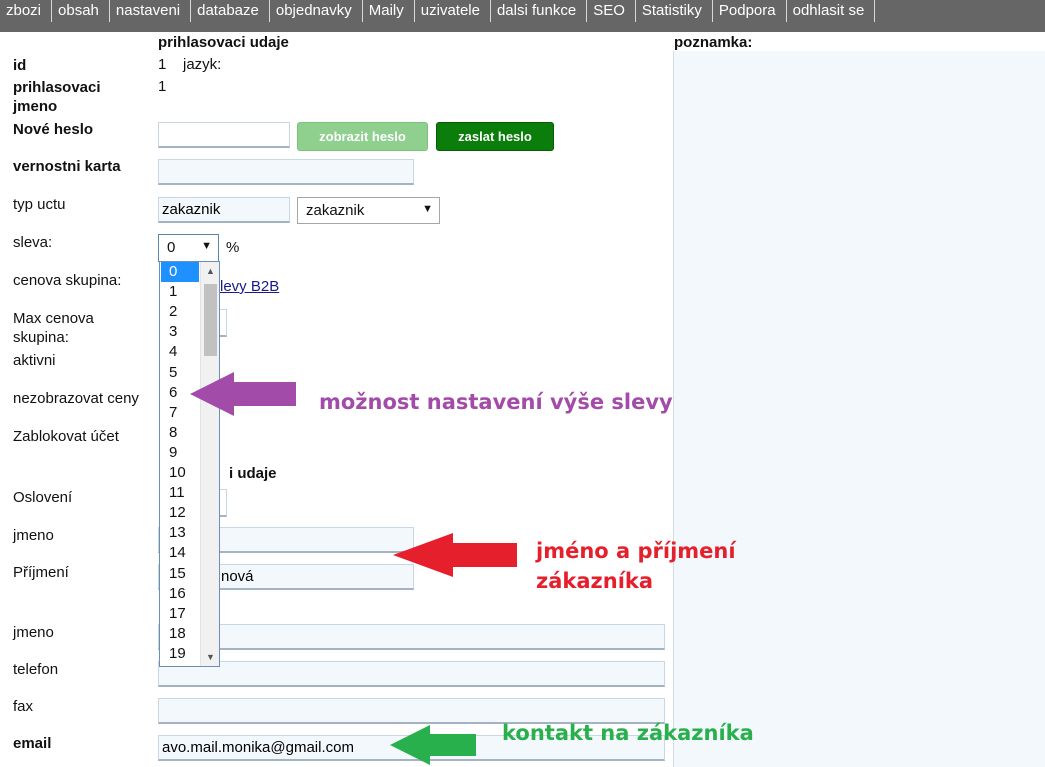 Image resolution: width=1045 pixels, height=767 pixels. Describe the element at coordinates (41, 572) in the screenshot. I see `surname-label: Příjmení` at that location.